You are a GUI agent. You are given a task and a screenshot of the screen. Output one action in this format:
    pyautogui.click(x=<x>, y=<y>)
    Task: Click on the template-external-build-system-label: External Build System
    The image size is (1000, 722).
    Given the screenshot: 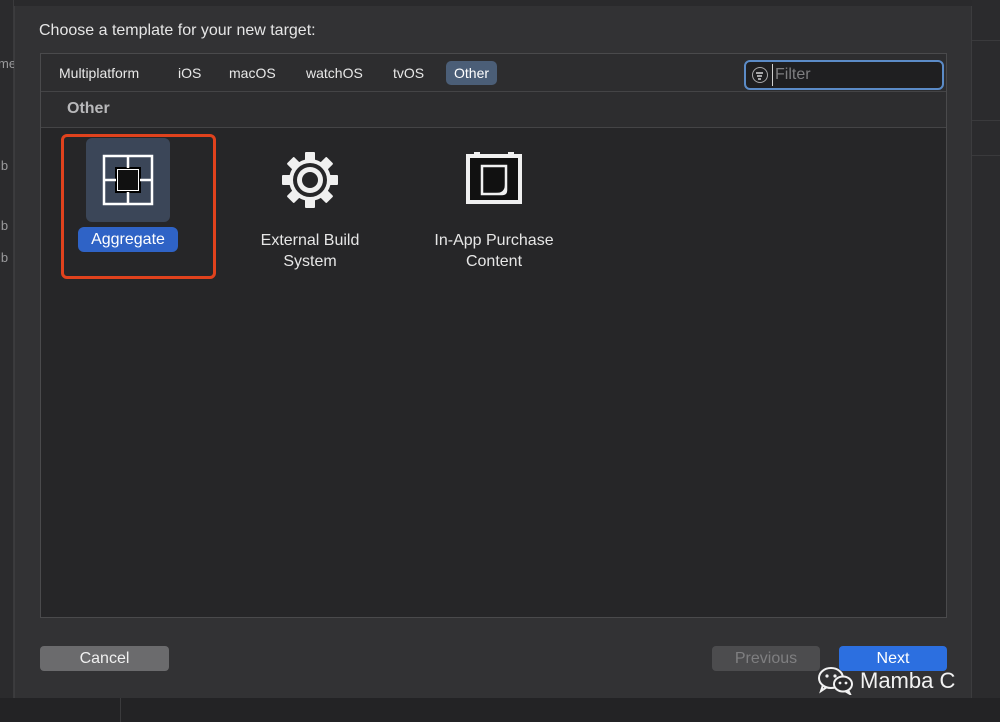 What is the action you would take?
    pyautogui.click(x=310, y=251)
    